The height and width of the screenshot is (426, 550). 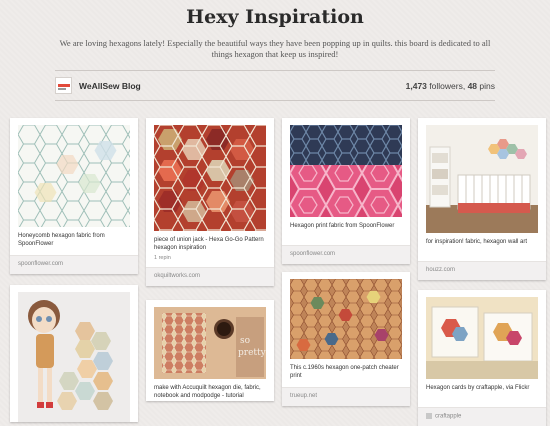 I want to click on repin-count: 1 repin, so click(x=210, y=258).